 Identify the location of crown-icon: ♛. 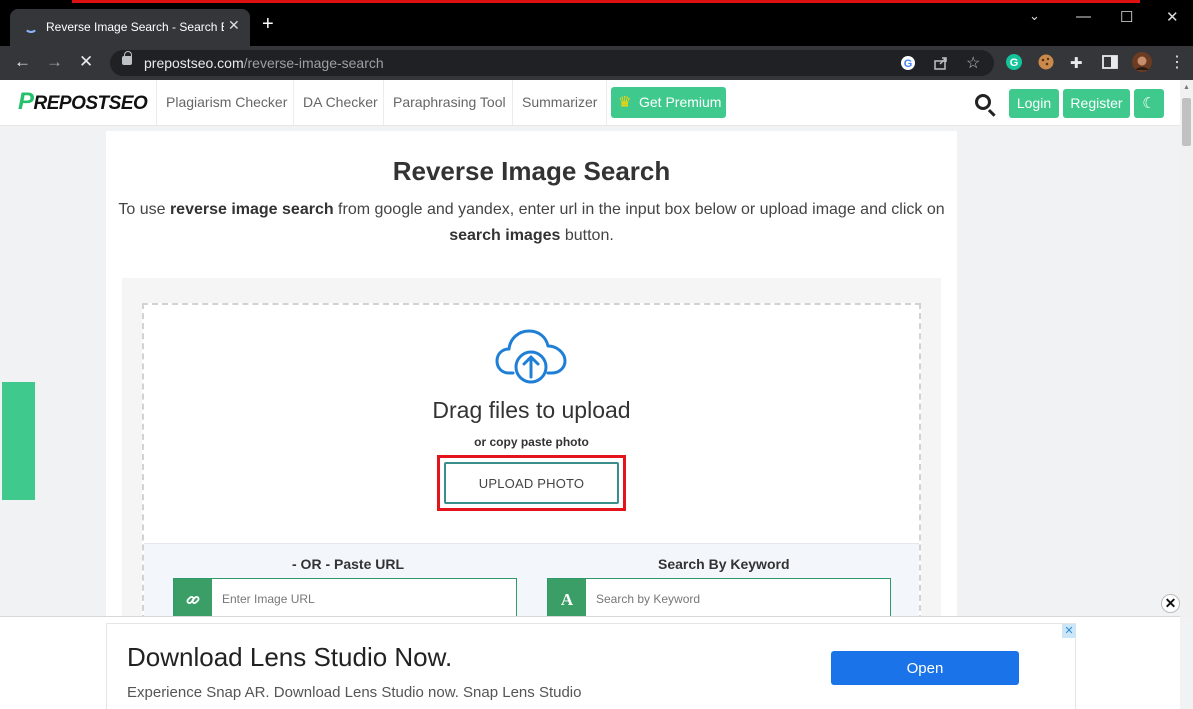
(625, 102).